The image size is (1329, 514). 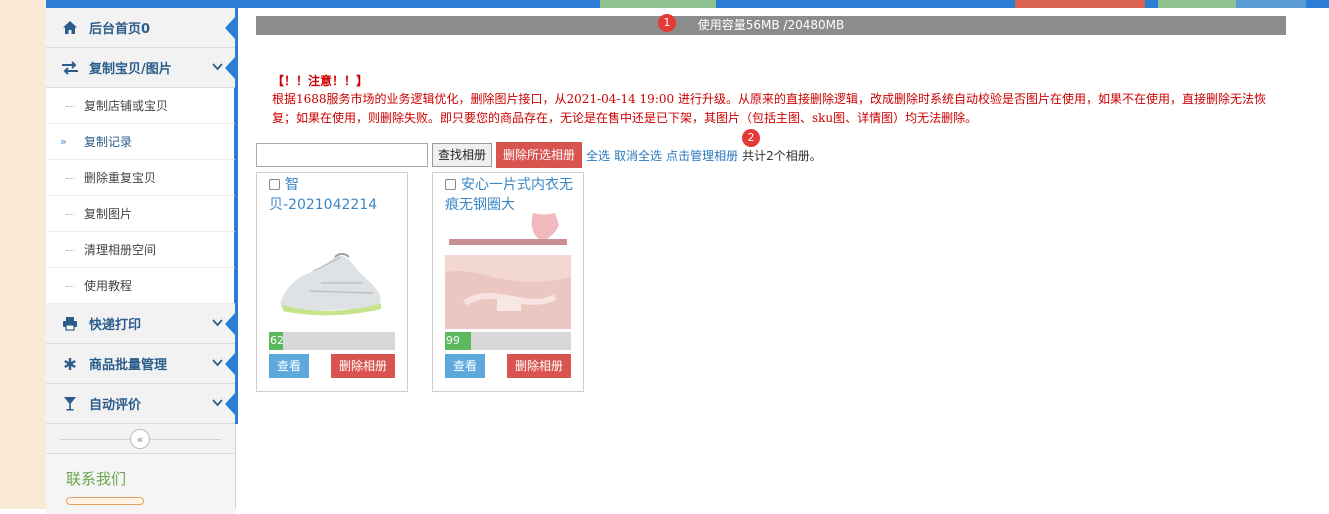 What do you see at coordinates (120, 29) in the screenshot?
I see `sidebar-item-label: 后台首页0` at bounding box center [120, 29].